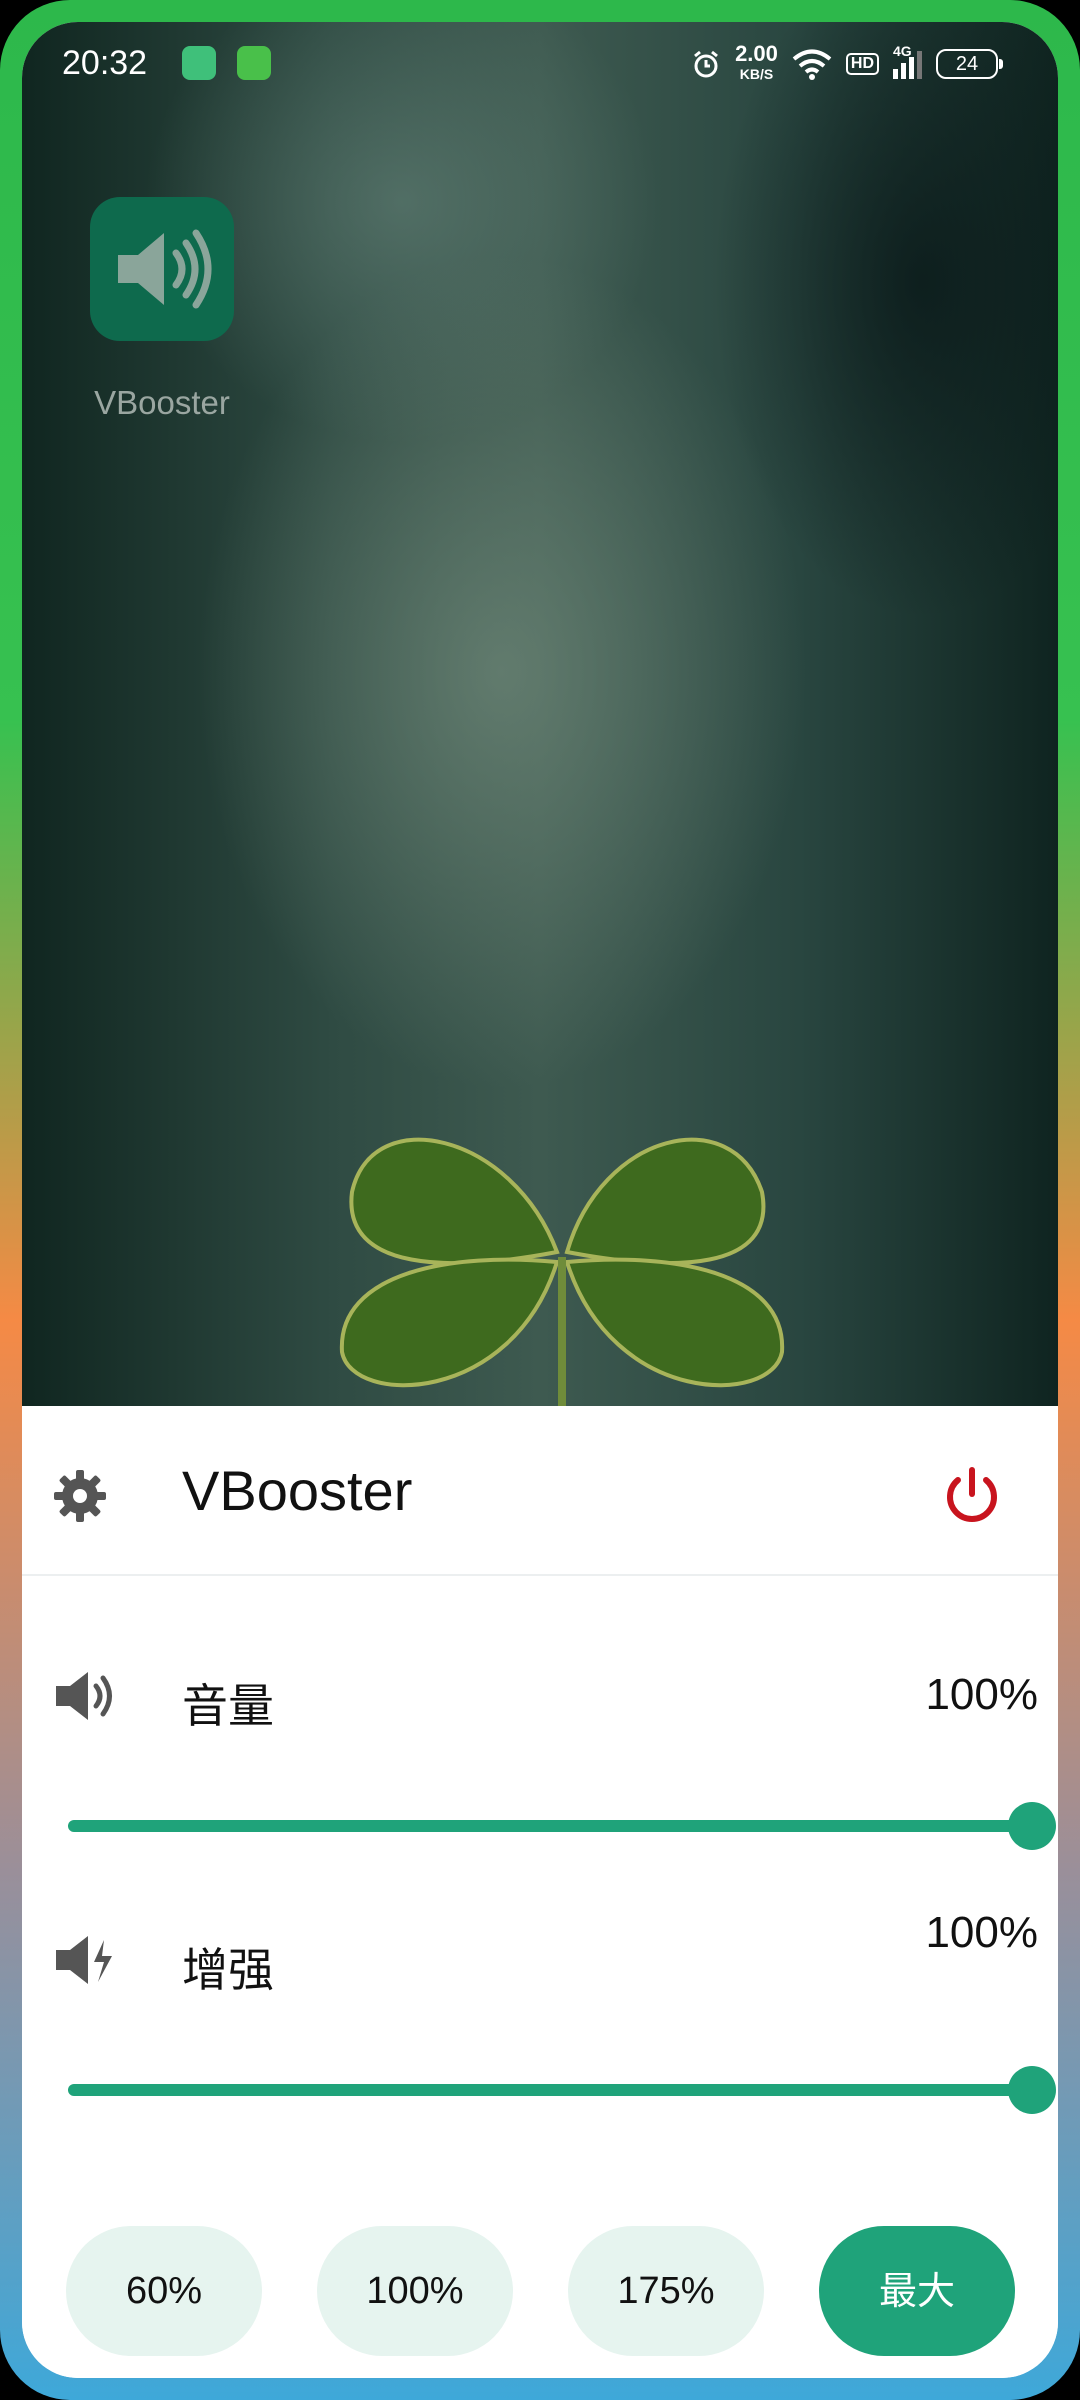 The width and height of the screenshot is (1080, 2400). I want to click on boost-slider, so click(562, 2090).